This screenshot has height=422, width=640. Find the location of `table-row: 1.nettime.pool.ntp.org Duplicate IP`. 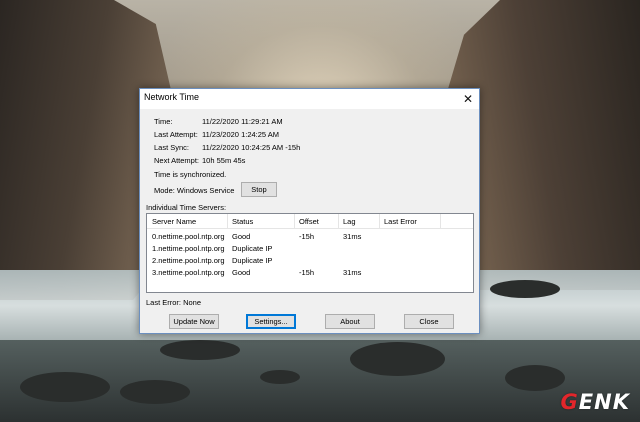

table-row: 1.nettime.pool.ntp.org Duplicate IP is located at coordinates (310, 250).